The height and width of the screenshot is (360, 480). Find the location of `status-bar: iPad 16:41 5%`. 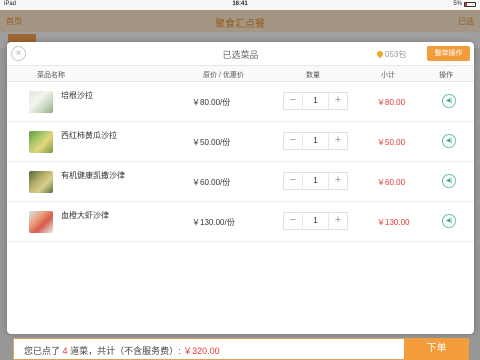

status-bar: iPad 16:41 5% is located at coordinates (240, 5).